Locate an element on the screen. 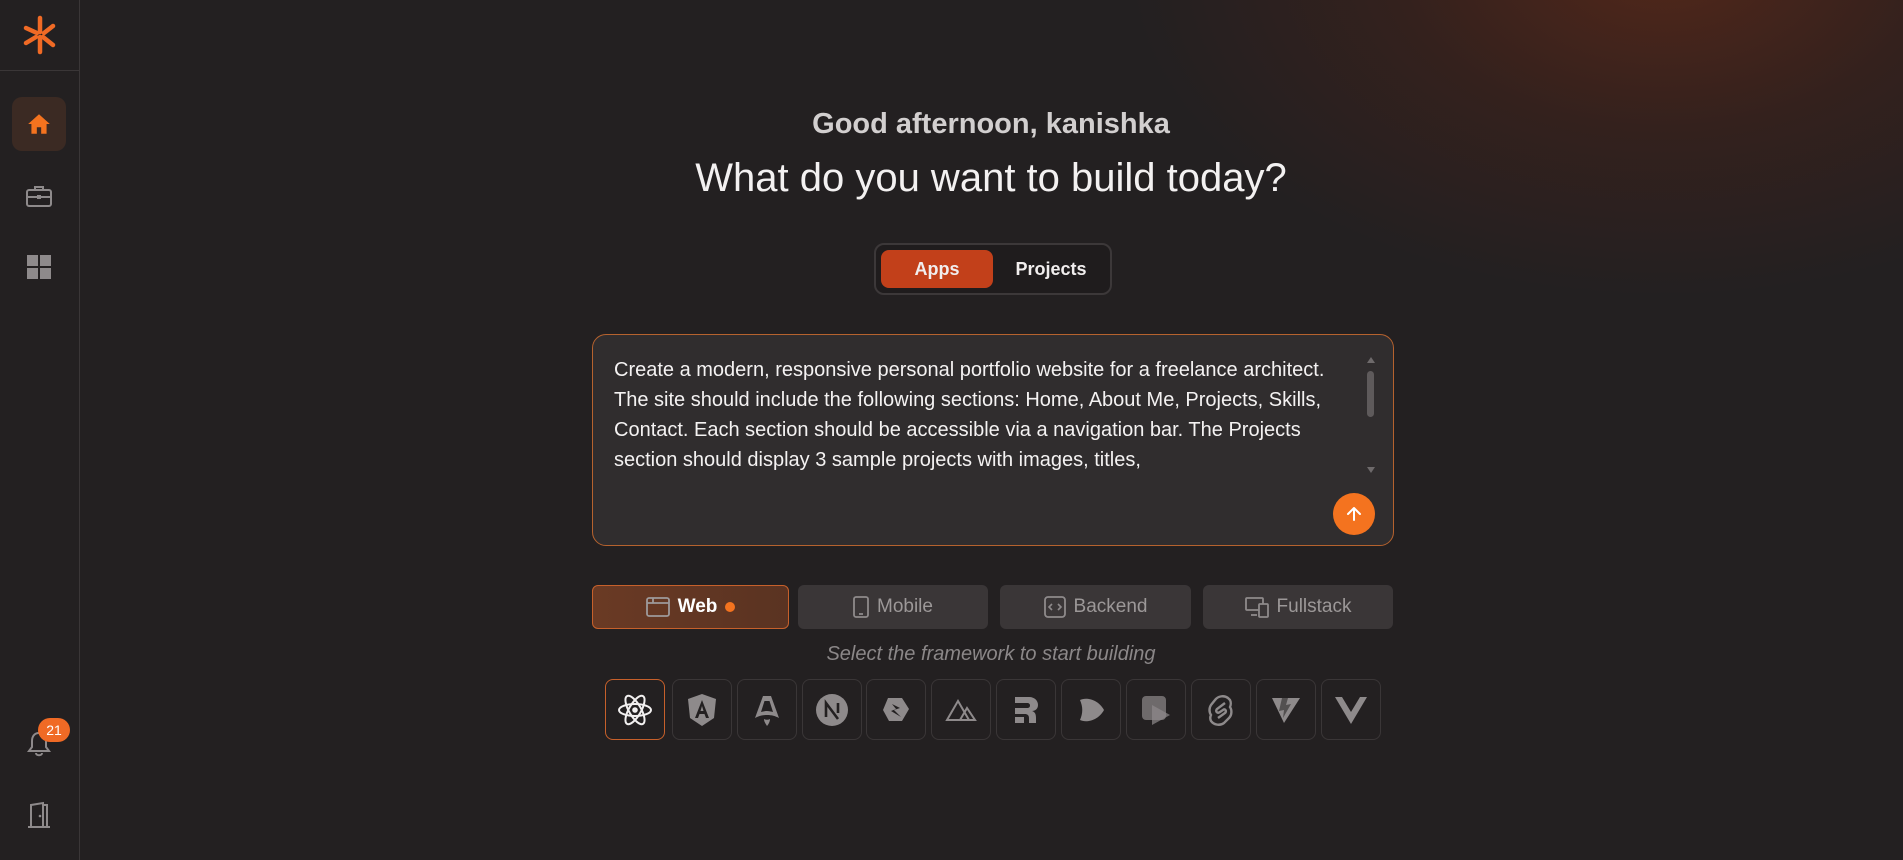 The width and height of the screenshot is (1903, 860). type-tab-mobile: Mobile is located at coordinates (893, 607).